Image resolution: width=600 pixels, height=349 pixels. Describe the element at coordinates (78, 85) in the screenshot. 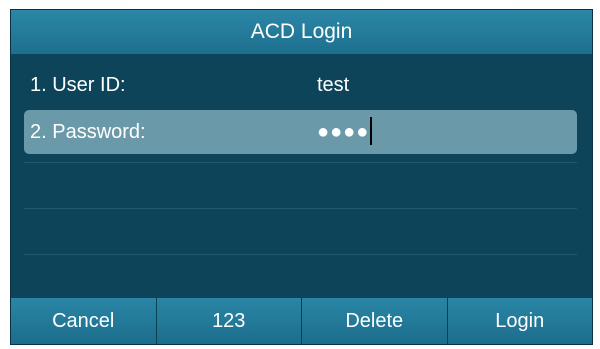

I see `user-id-label: 1. User ID:` at that location.